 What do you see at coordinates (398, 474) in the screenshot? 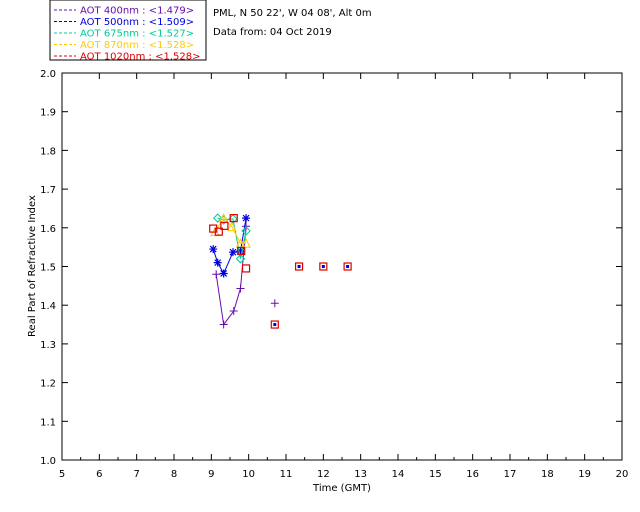
I see `x-tick-label: 14` at bounding box center [398, 474].